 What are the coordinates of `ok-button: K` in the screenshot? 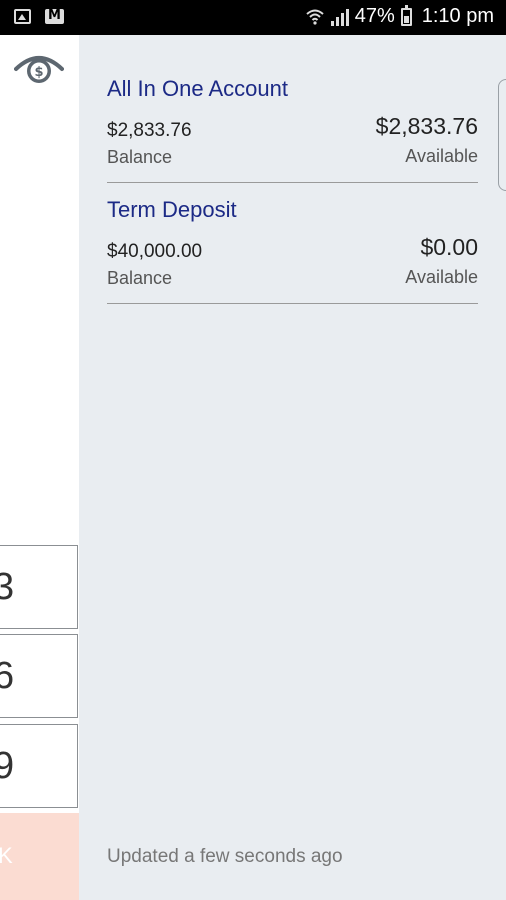 It's located at (39, 856).